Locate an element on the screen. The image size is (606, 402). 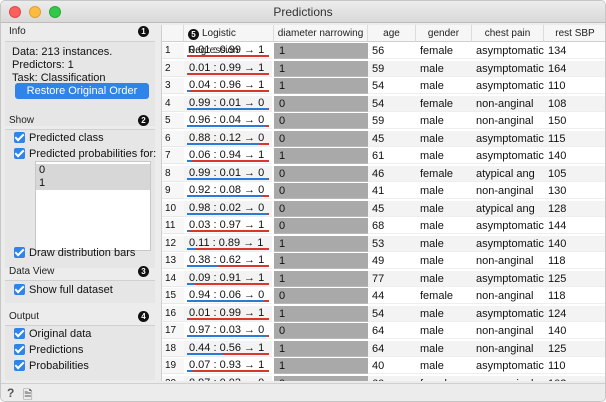
age-cell: 40 is located at coordinates (392, 366).